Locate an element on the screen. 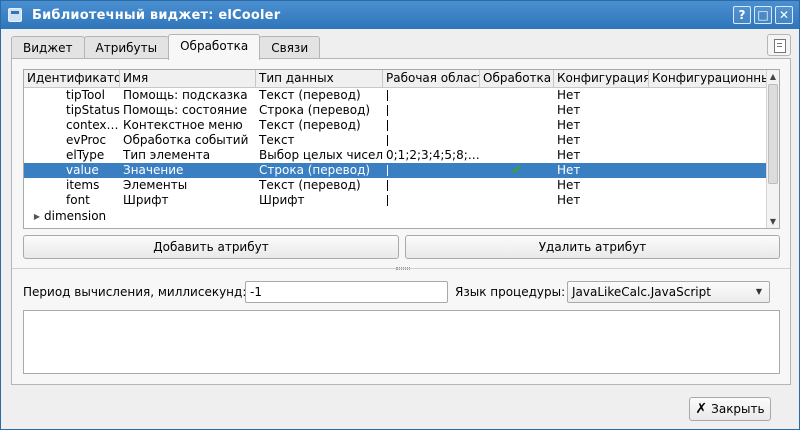 This screenshot has width=800, height=430. scroll-thumb is located at coordinates (773, 134).